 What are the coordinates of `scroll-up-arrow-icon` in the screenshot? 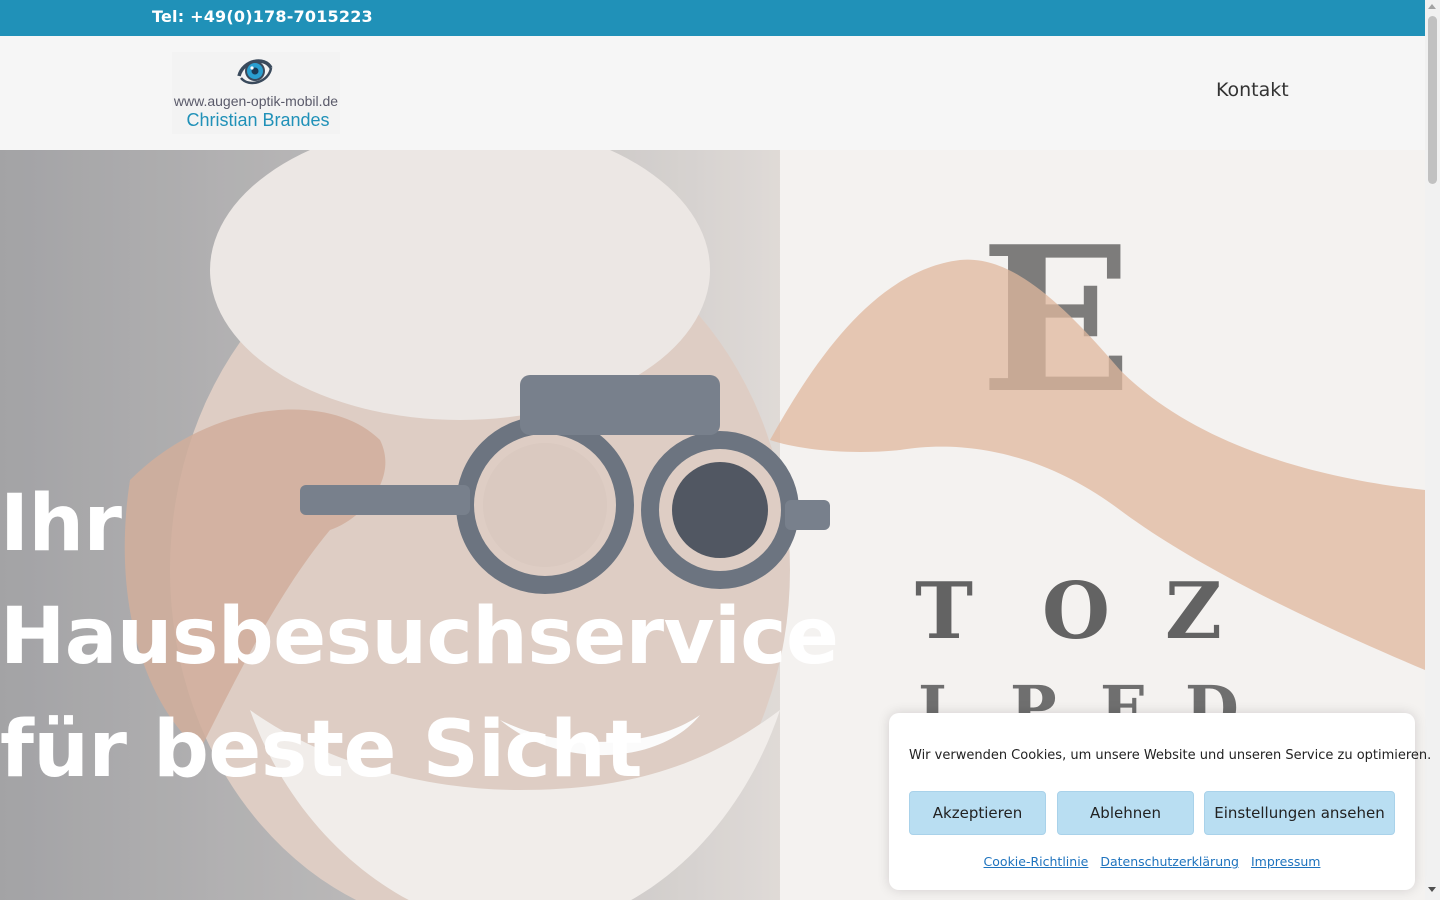 It's located at (1432, 6).